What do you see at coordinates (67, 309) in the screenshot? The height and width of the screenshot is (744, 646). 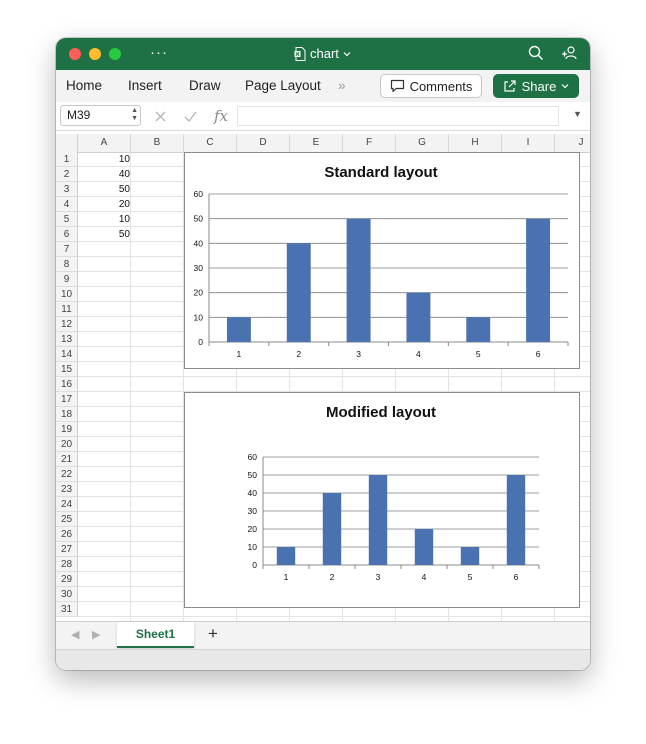 I see `row-header: 11` at bounding box center [67, 309].